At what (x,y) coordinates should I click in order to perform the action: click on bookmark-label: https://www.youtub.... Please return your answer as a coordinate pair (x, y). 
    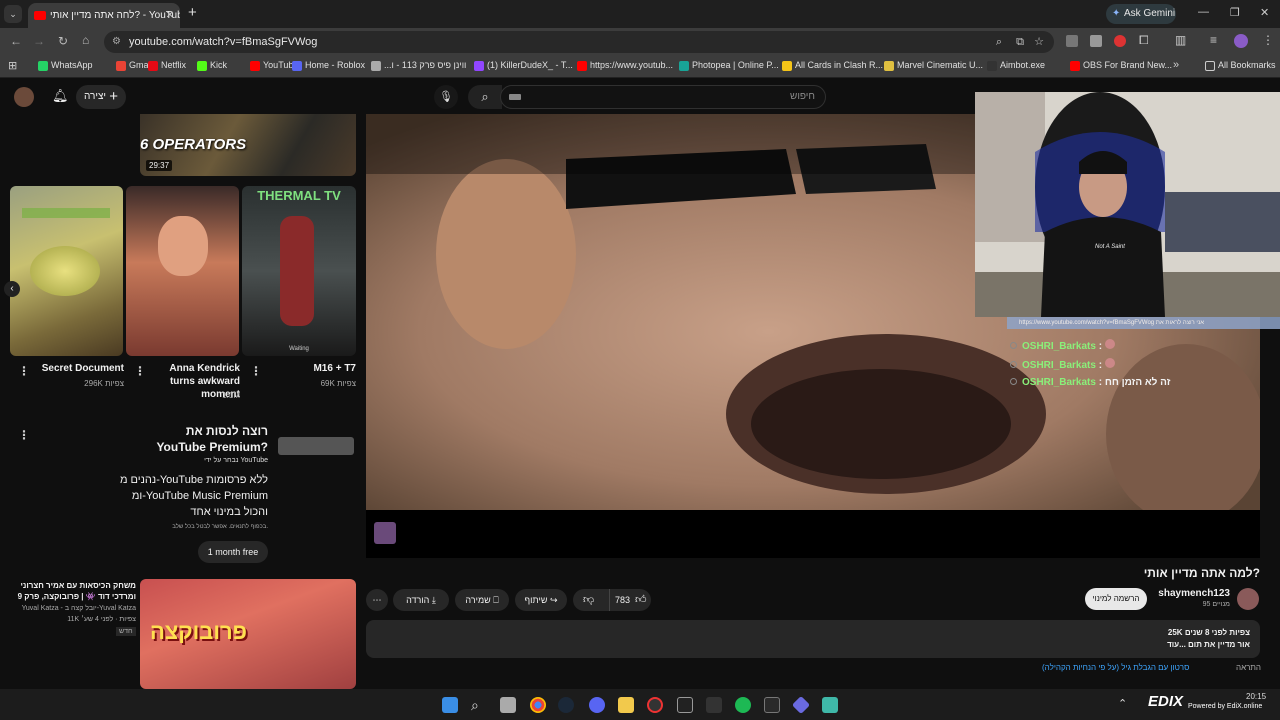
    Looking at the image, I should click on (632, 65).